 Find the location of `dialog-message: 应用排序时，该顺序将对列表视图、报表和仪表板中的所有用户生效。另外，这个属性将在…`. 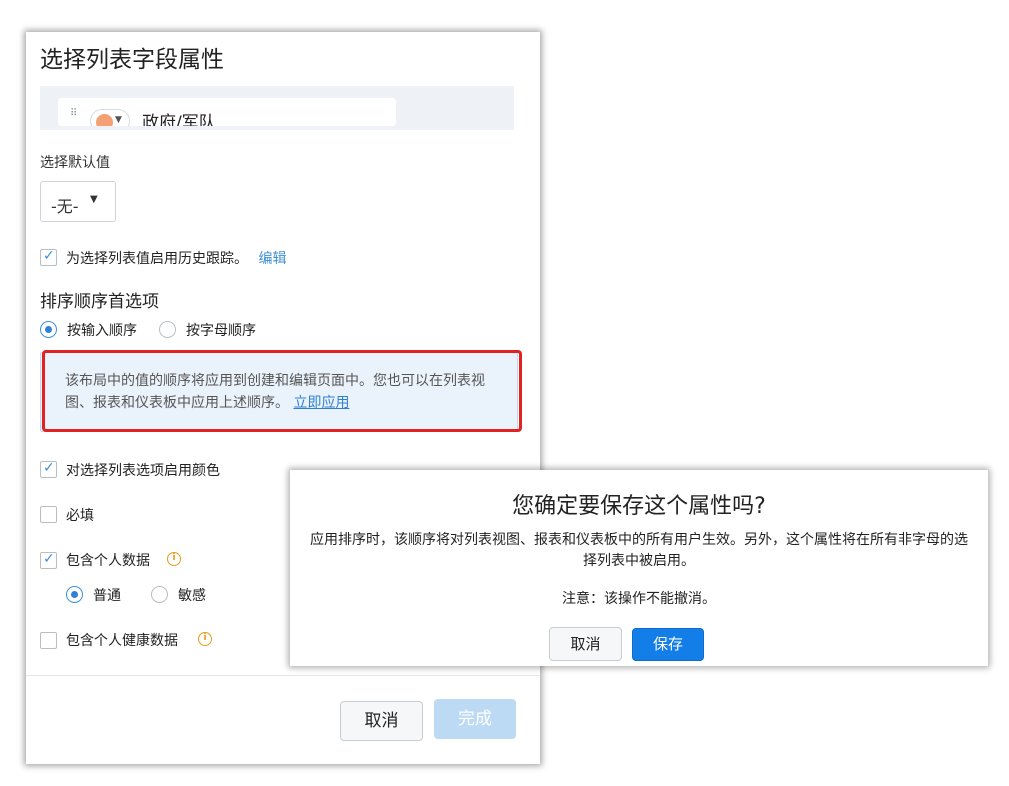

dialog-message: 应用排序时，该顺序将对列表视图、报表和仪表板中的所有用户生效。另外，这个属性将在… is located at coordinates (639, 550).